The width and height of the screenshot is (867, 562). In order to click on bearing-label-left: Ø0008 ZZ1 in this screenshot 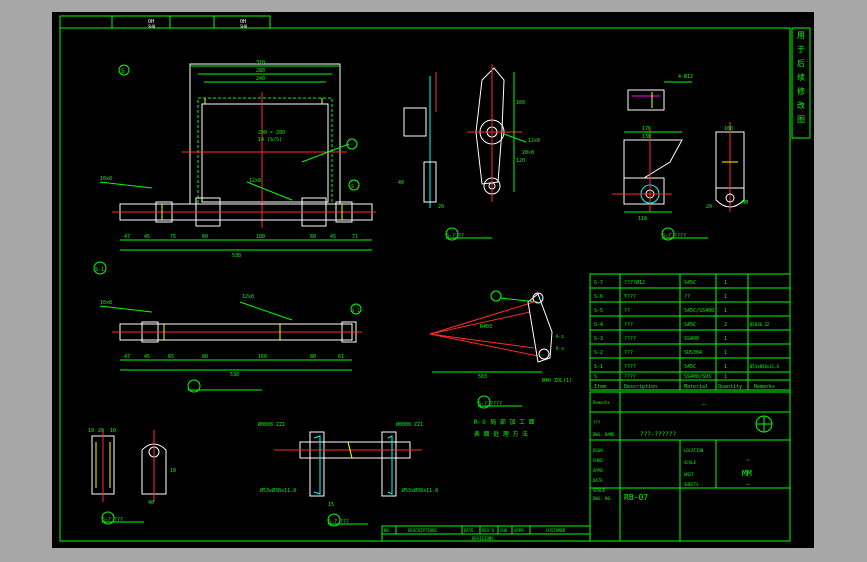, I will do `click(271, 424)`.